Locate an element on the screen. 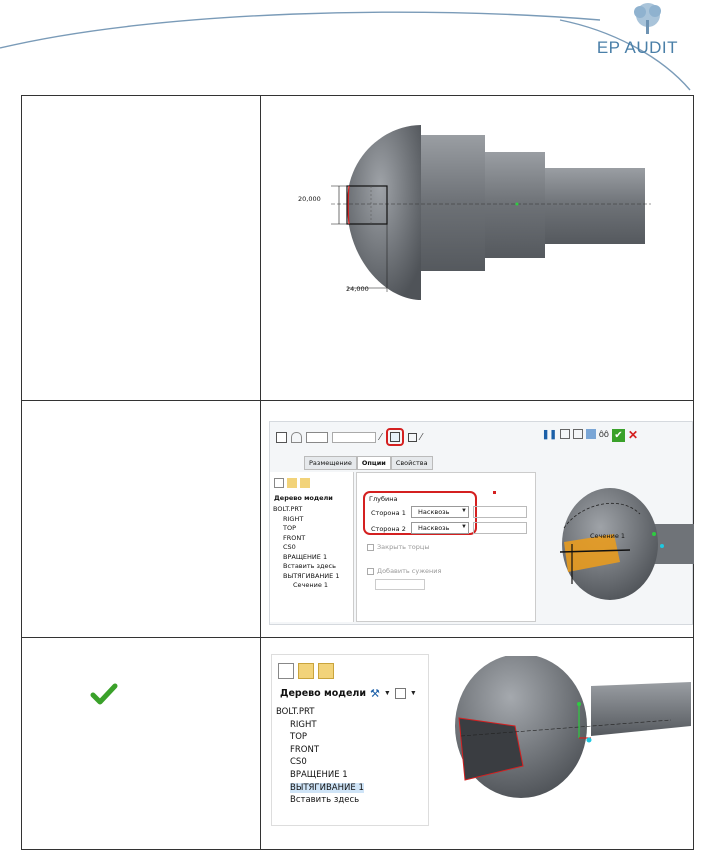 The height and width of the screenshot is (850, 702). add-taper-label: Добавить сужения is located at coordinates (409, 571).